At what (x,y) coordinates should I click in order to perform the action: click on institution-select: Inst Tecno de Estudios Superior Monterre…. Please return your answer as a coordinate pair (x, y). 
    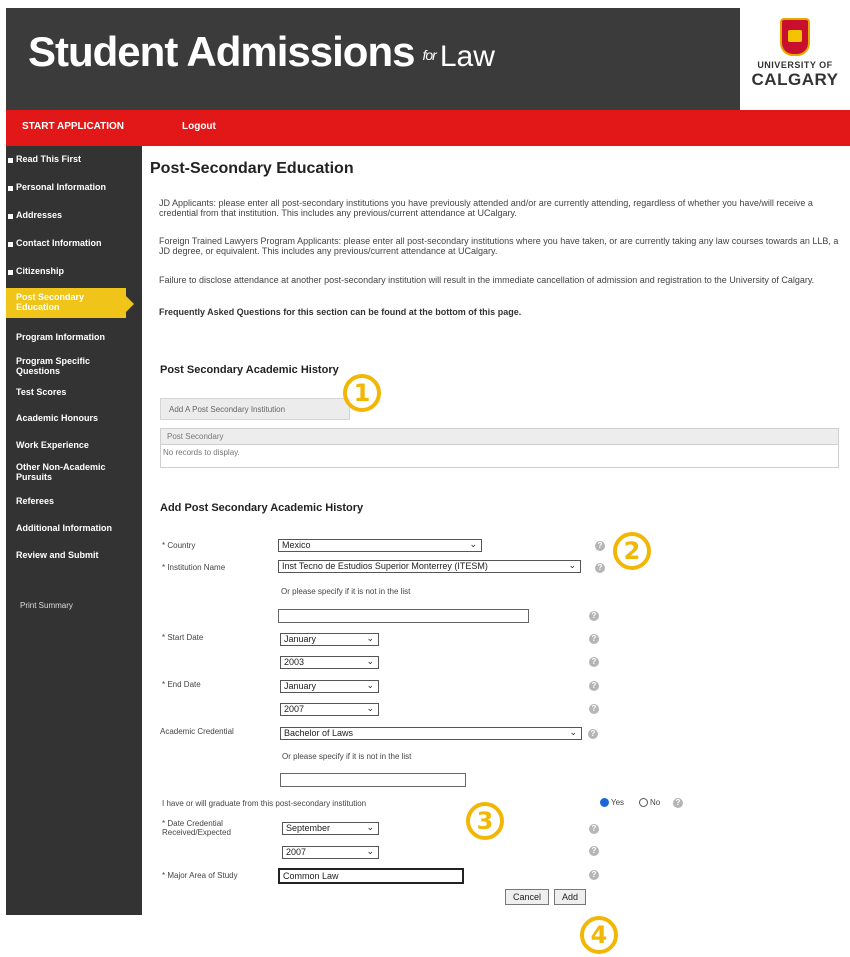
    Looking at the image, I should click on (429, 566).